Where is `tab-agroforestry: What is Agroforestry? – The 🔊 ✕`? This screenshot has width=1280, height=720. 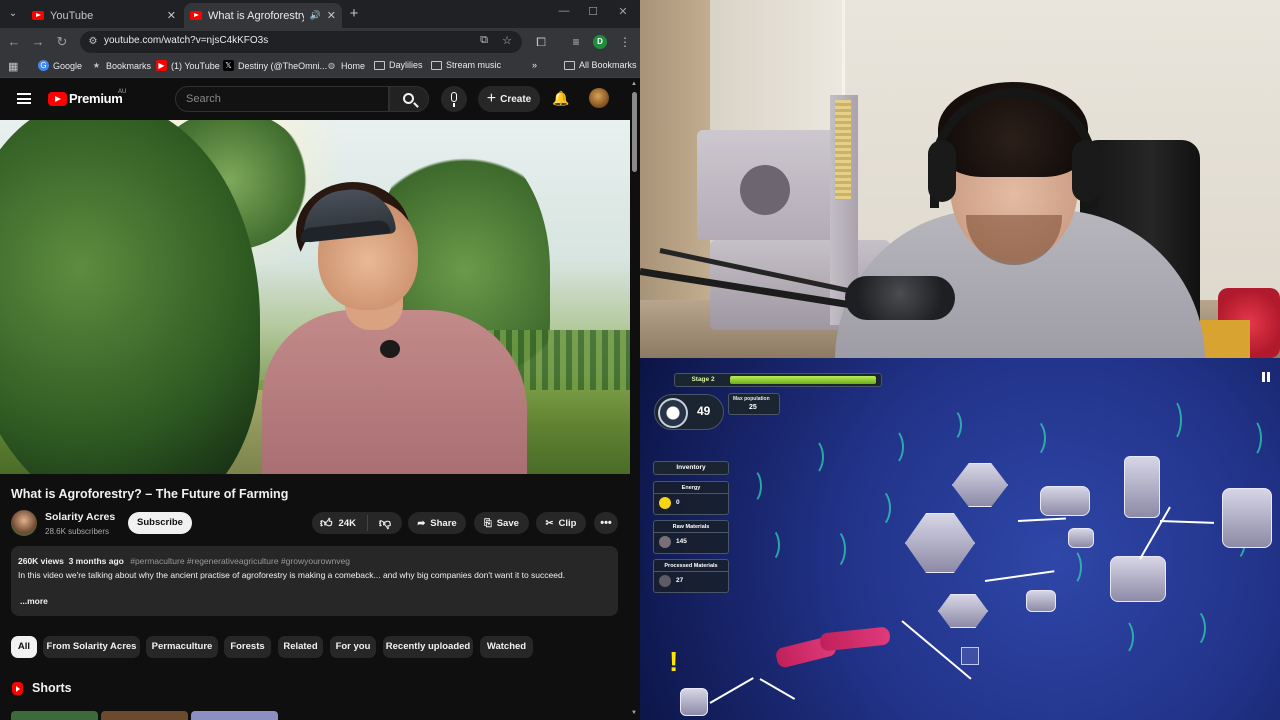 tab-agroforestry: What is Agroforestry? – The 🔊 ✕ is located at coordinates (263, 15).